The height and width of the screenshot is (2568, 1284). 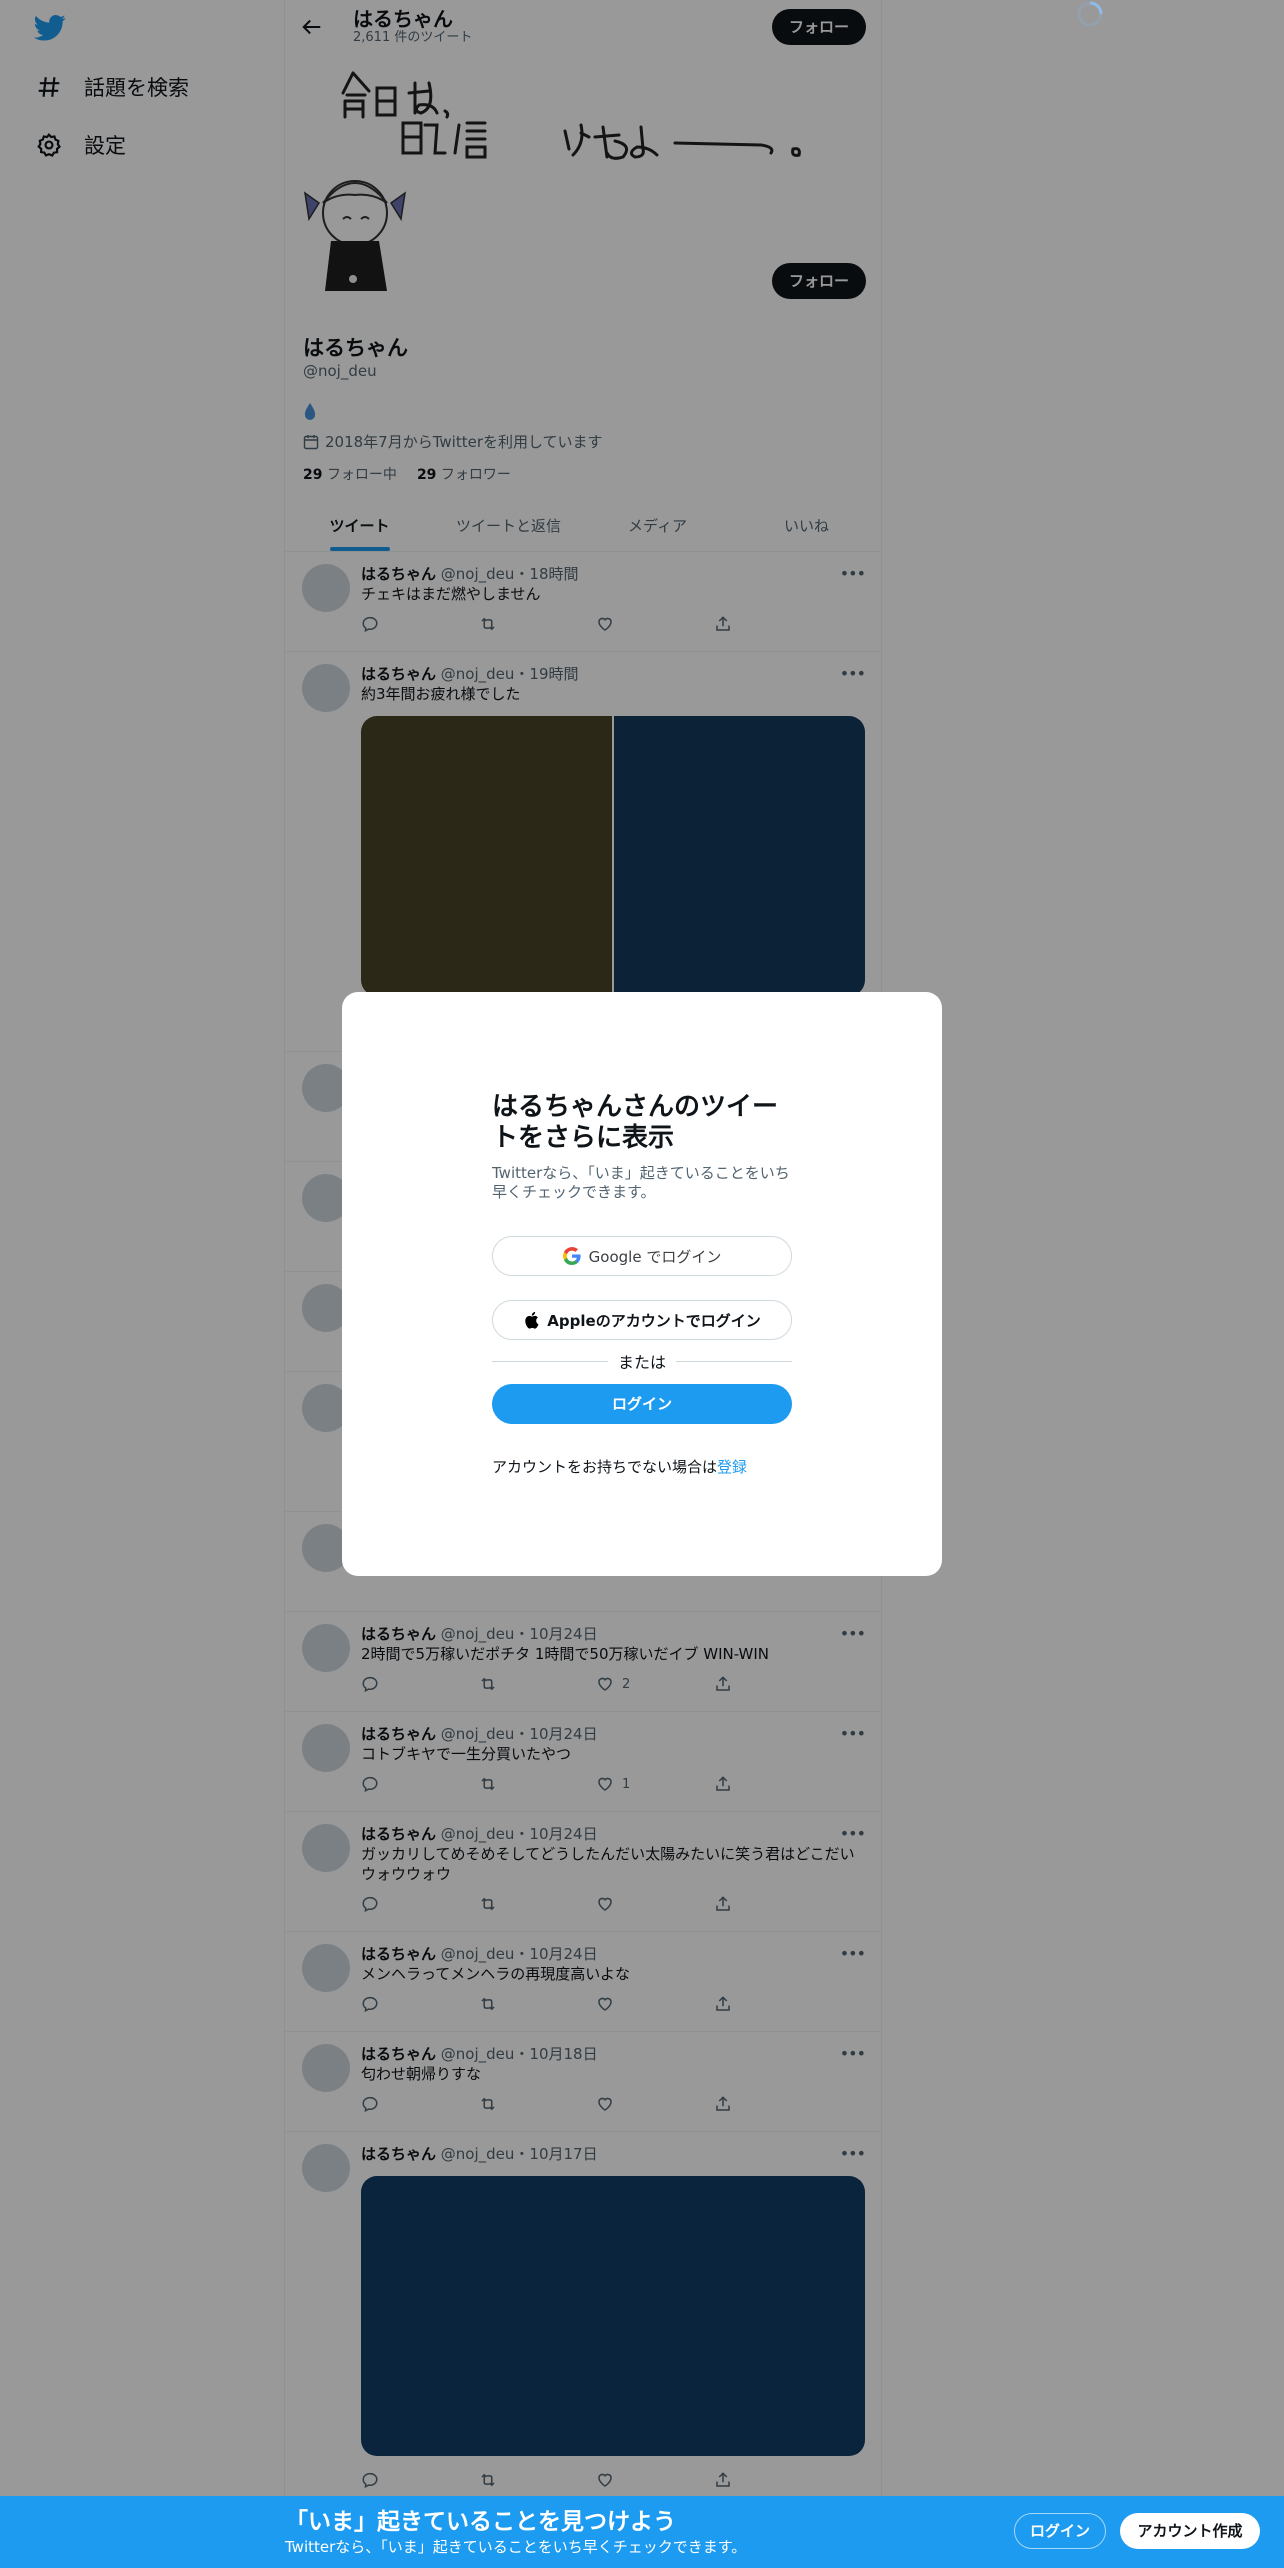 I want to click on or-divider: または, so click(x=642, y=1361).